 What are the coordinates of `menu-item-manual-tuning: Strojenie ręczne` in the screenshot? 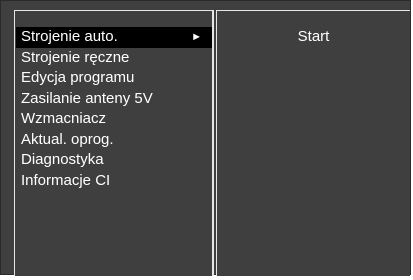 It's located at (113, 58).